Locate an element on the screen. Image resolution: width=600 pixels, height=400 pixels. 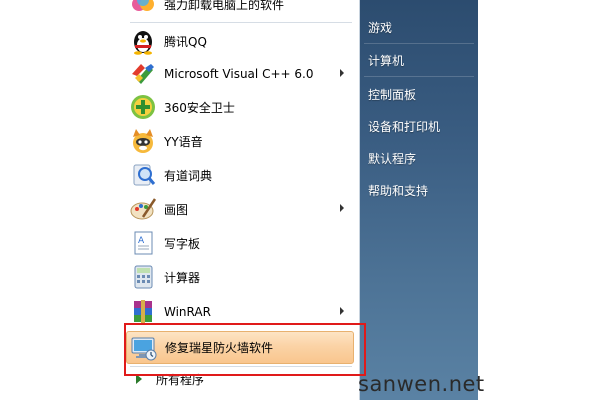
program-uninstaller: 强力卸载电脑上的软件 is located at coordinates (240, 10).